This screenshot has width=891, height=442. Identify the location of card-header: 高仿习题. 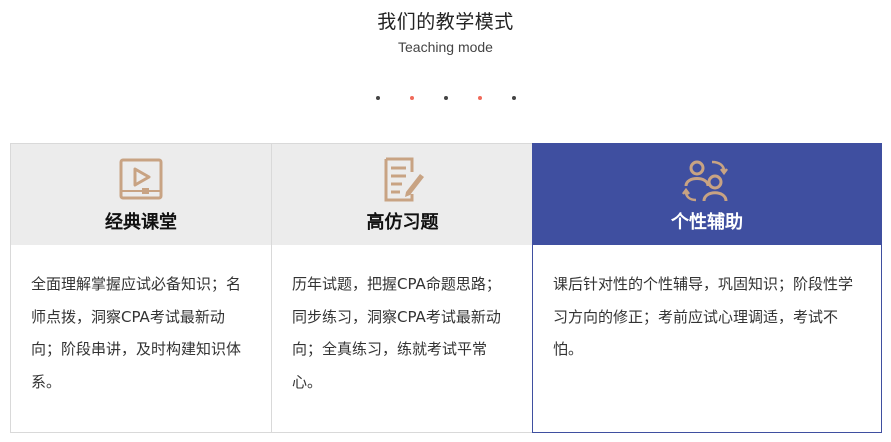
(402, 194).